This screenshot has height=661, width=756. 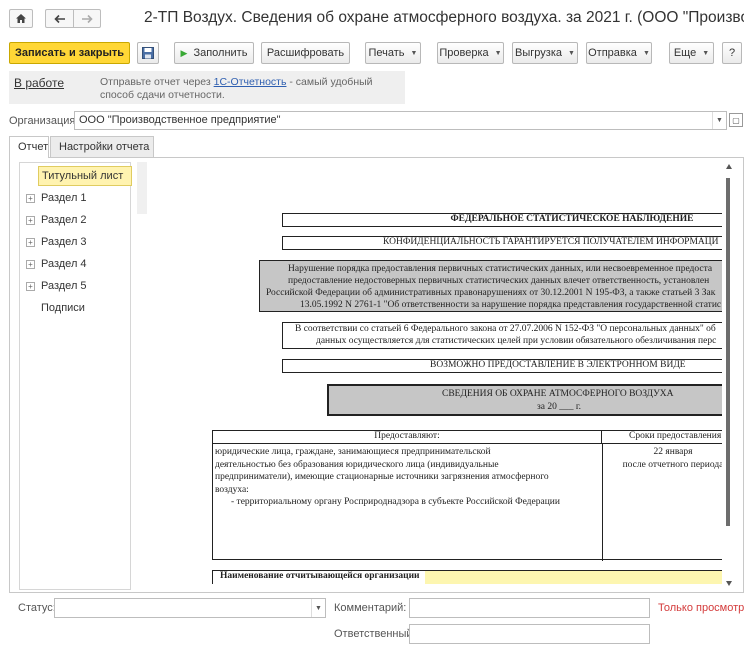 I want to click on arrow-right-icon, so click(x=87, y=18).